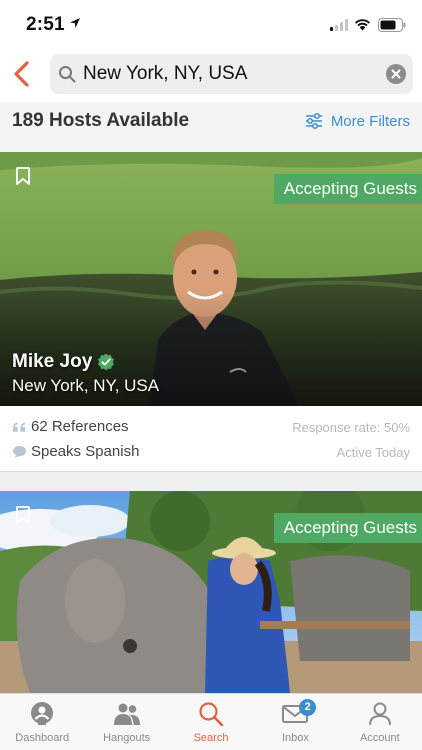 Image resolution: width=422 pixels, height=750 pixels. I want to click on location-arrow-icon, so click(75, 23).